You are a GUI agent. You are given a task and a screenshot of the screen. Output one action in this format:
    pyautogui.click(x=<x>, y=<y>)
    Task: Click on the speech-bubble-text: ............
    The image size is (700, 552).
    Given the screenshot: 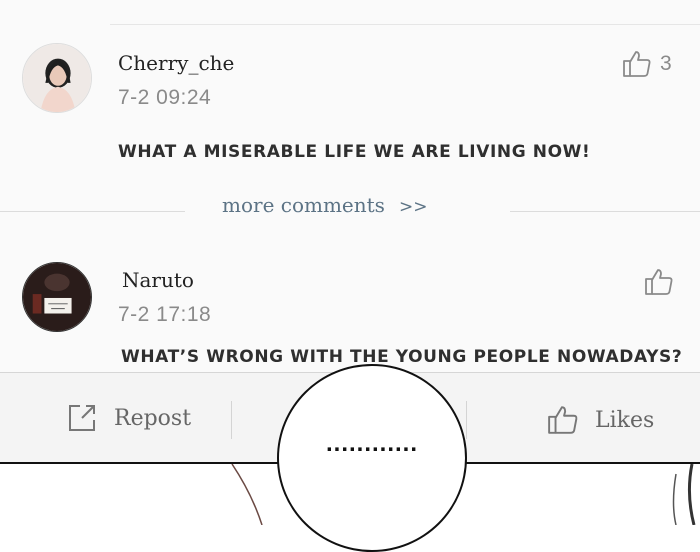 What is the action you would take?
    pyautogui.click(x=371, y=443)
    